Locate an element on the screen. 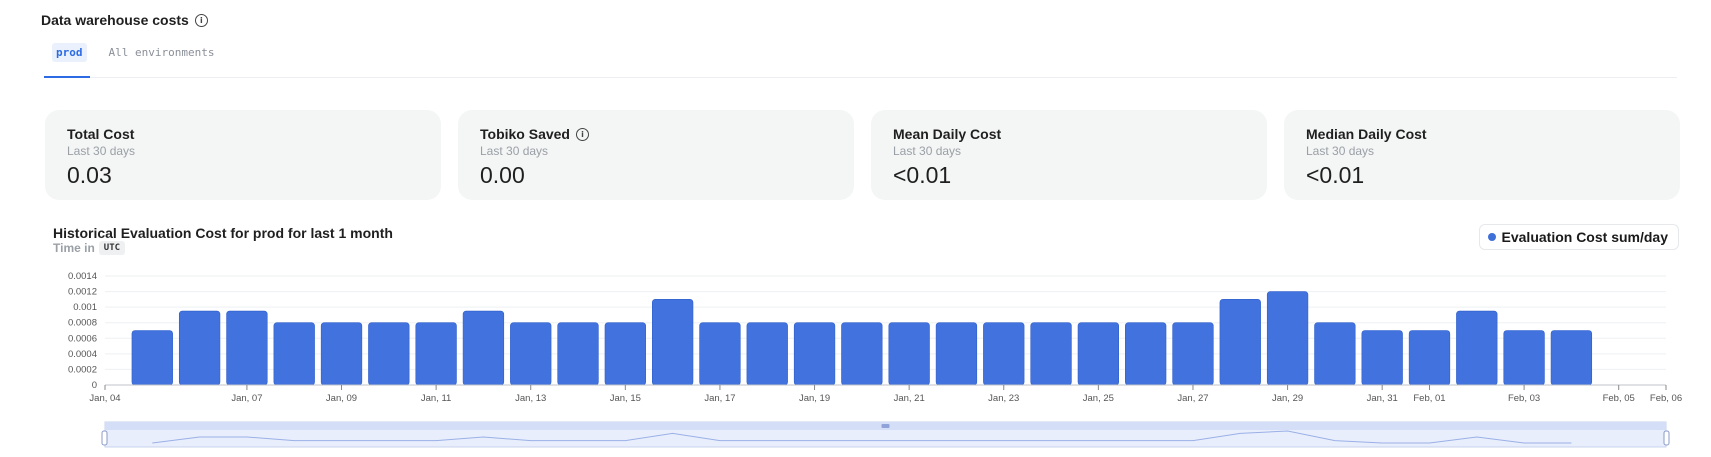  y-tick-label: 0.0008 is located at coordinates (82, 323).